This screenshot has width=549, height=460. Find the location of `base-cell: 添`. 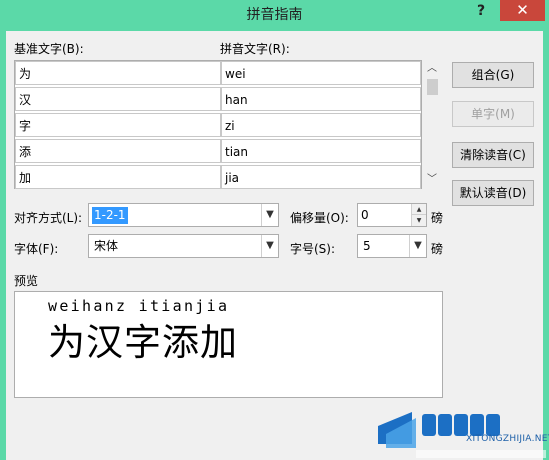

base-cell: 添 is located at coordinates (118, 151).